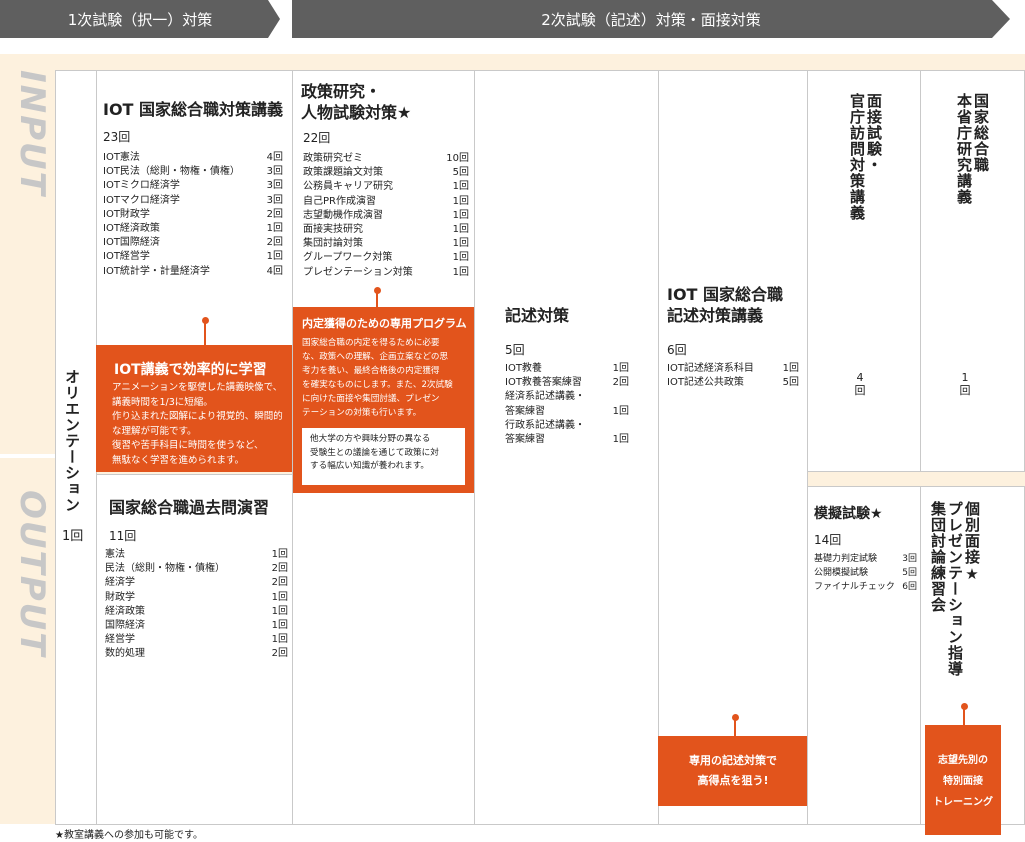  I want to click on essay-title: 記述対策, so click(537, 315).